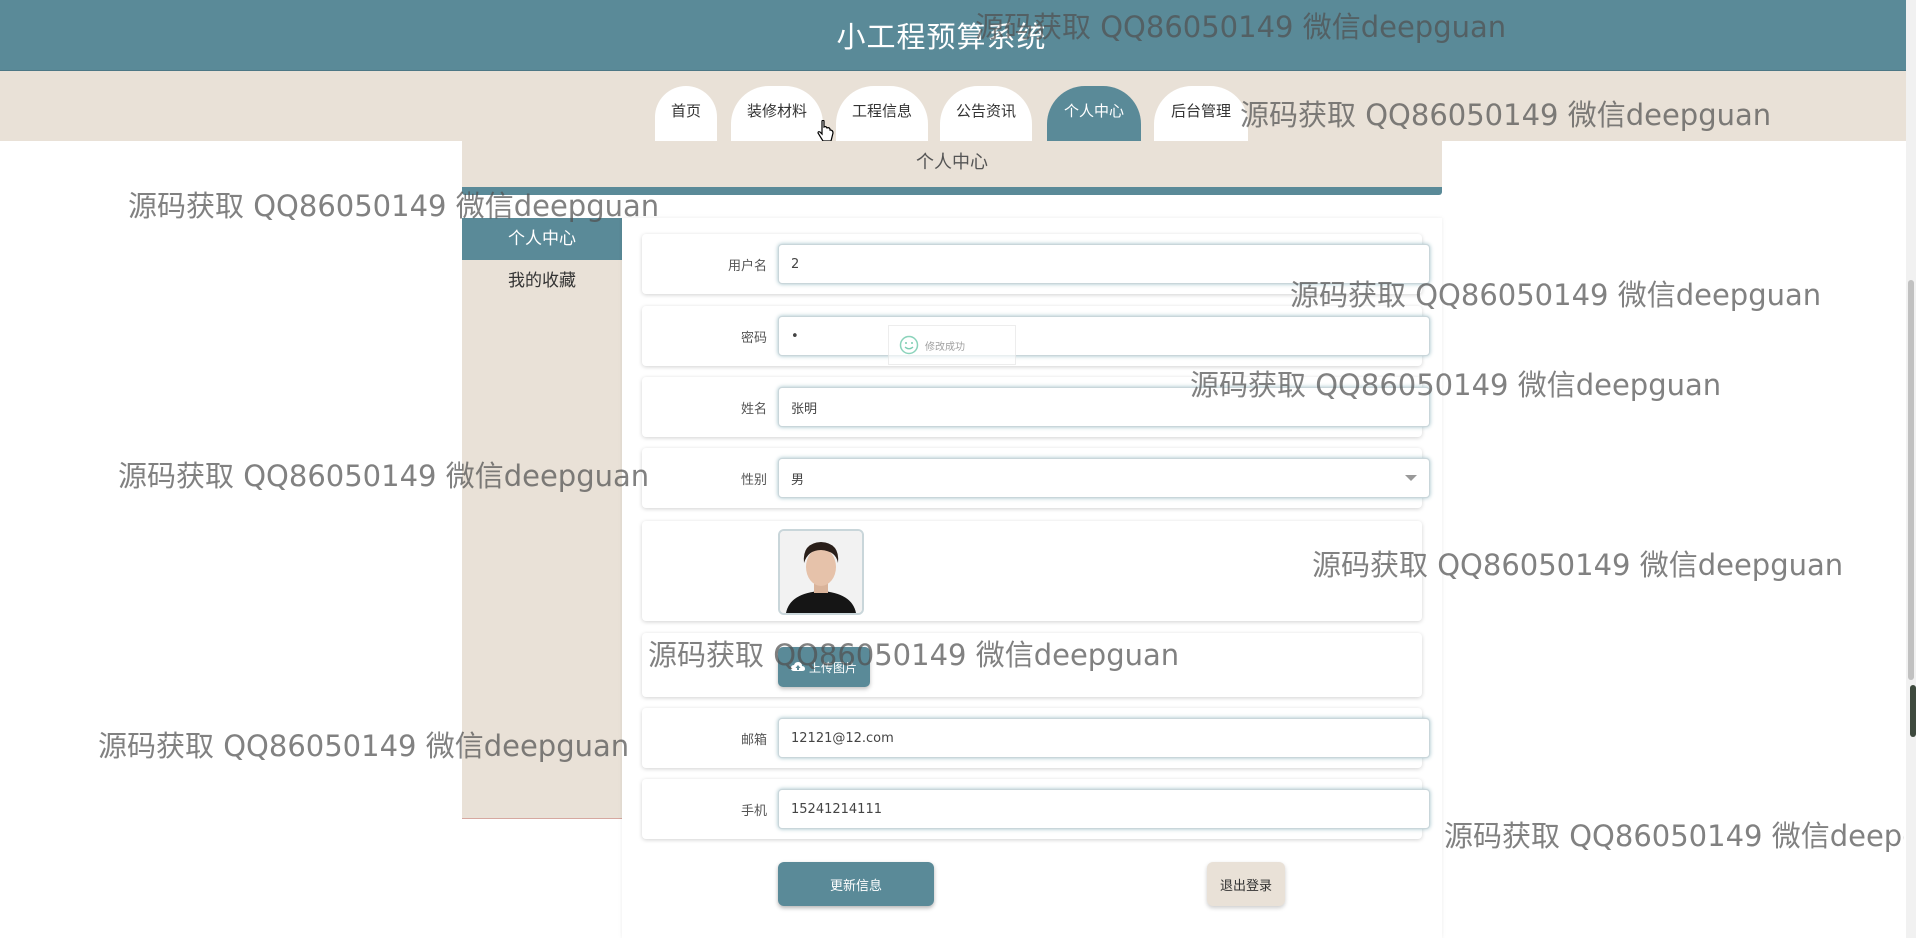  I want to click on gender-row: 性别 男, so click(1036, 478).